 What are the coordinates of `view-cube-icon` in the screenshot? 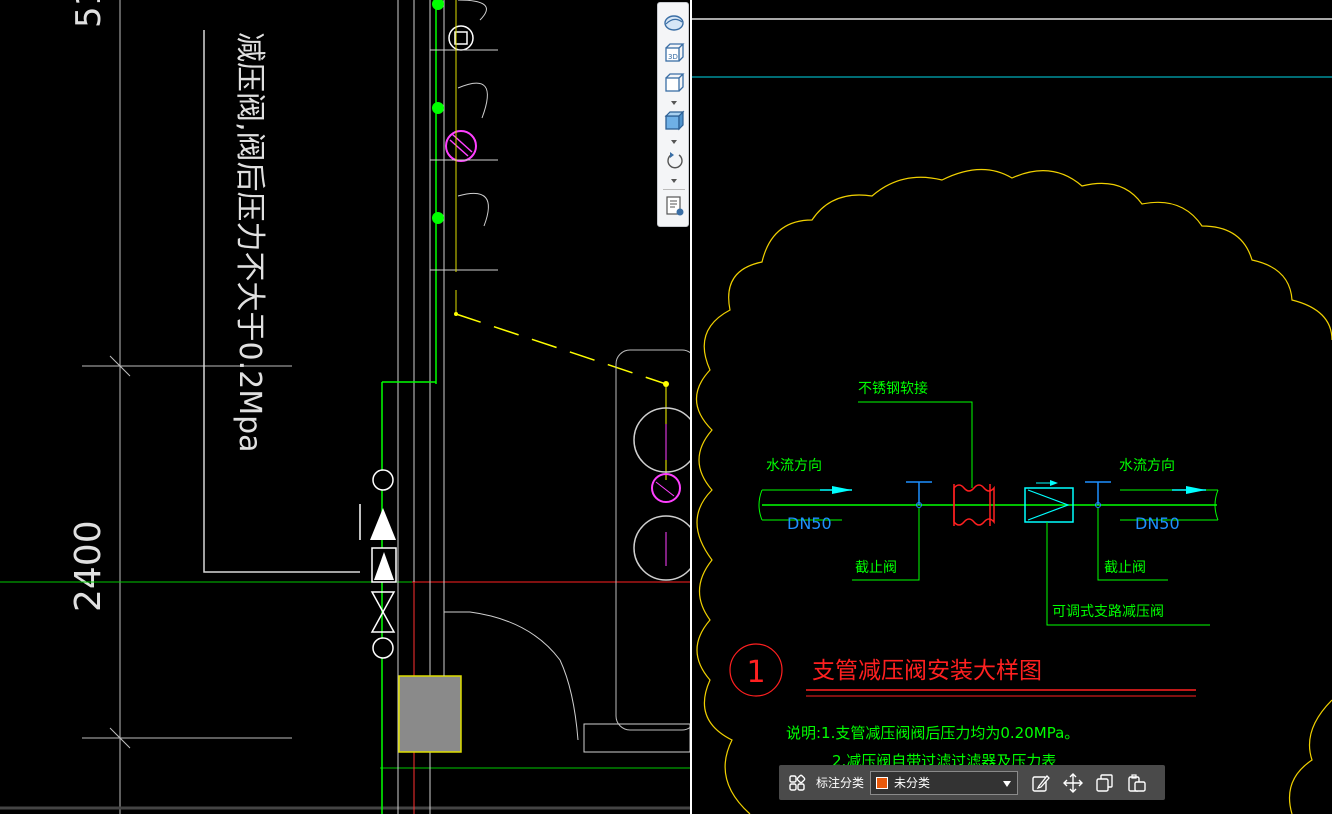 It's located at (674, 23).